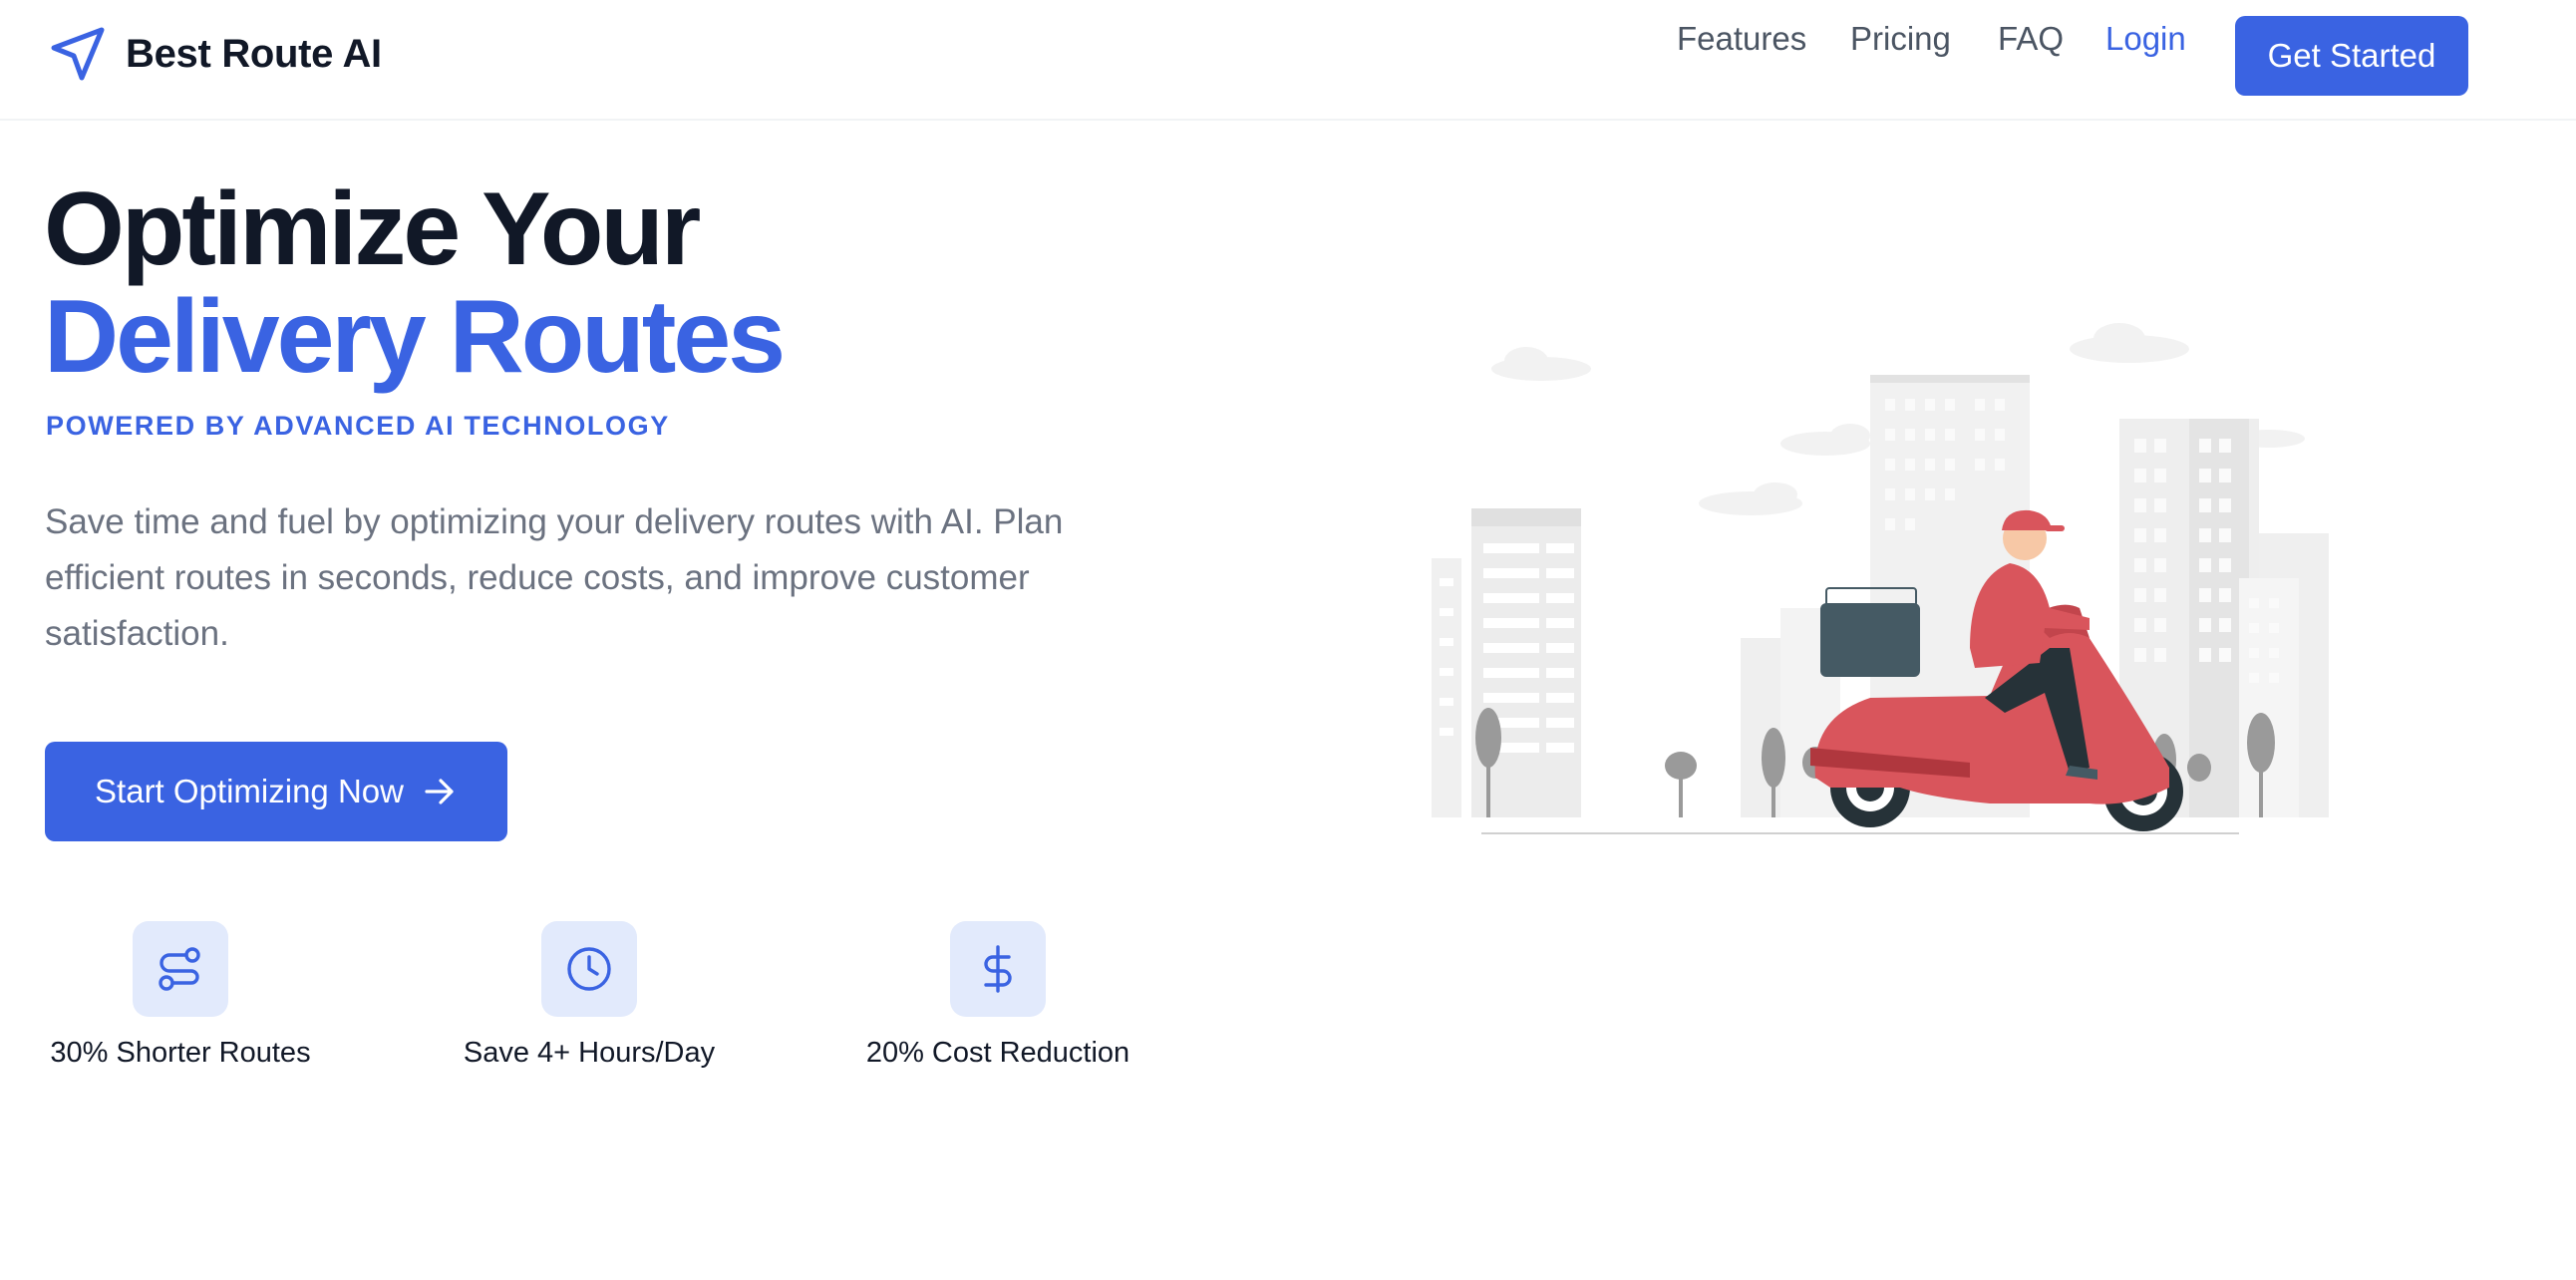 The width and height of the screenshot is (2576, 1280). I want to click on nav-features-link: Features, so click(1741, 39).